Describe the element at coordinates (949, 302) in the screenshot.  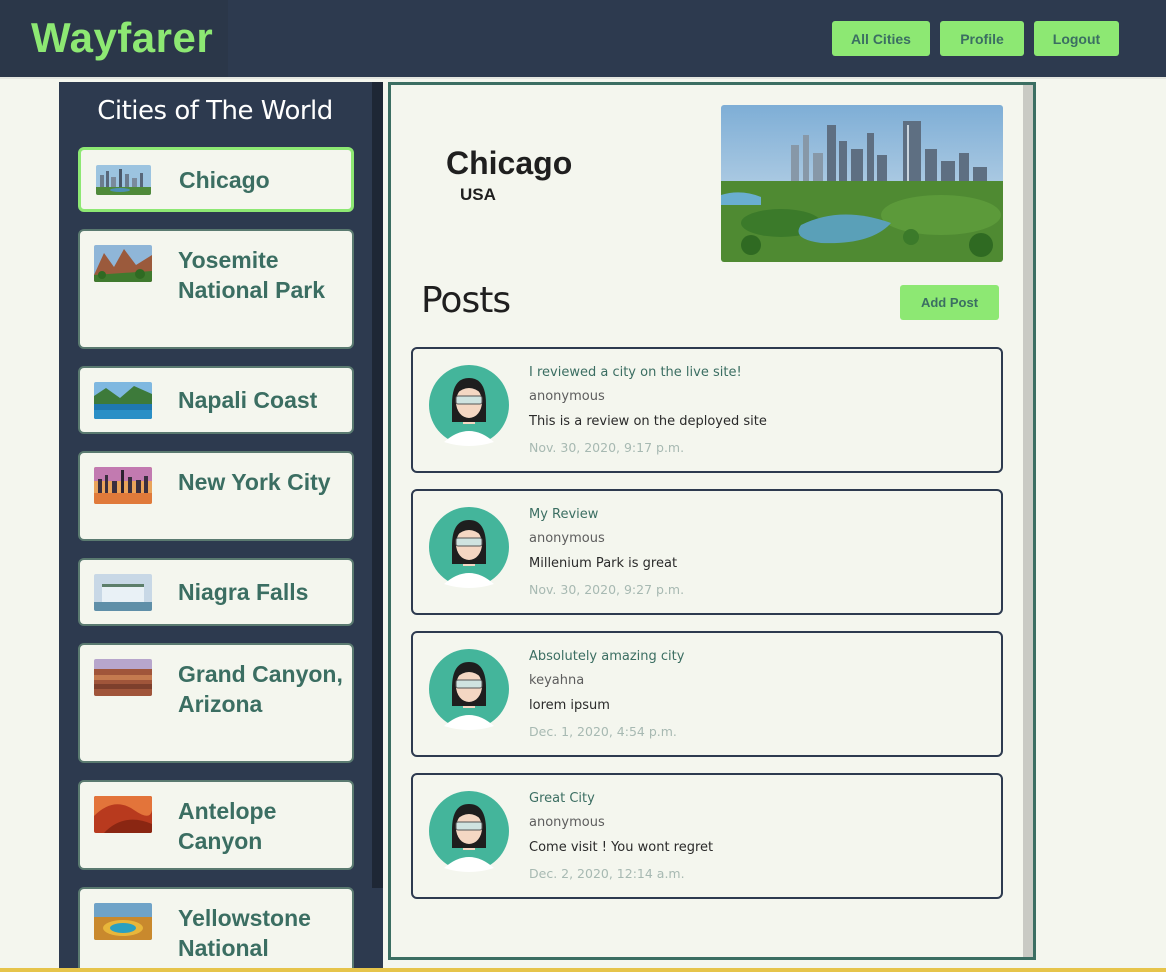
I see `add-post-button: Add Post` at that location.